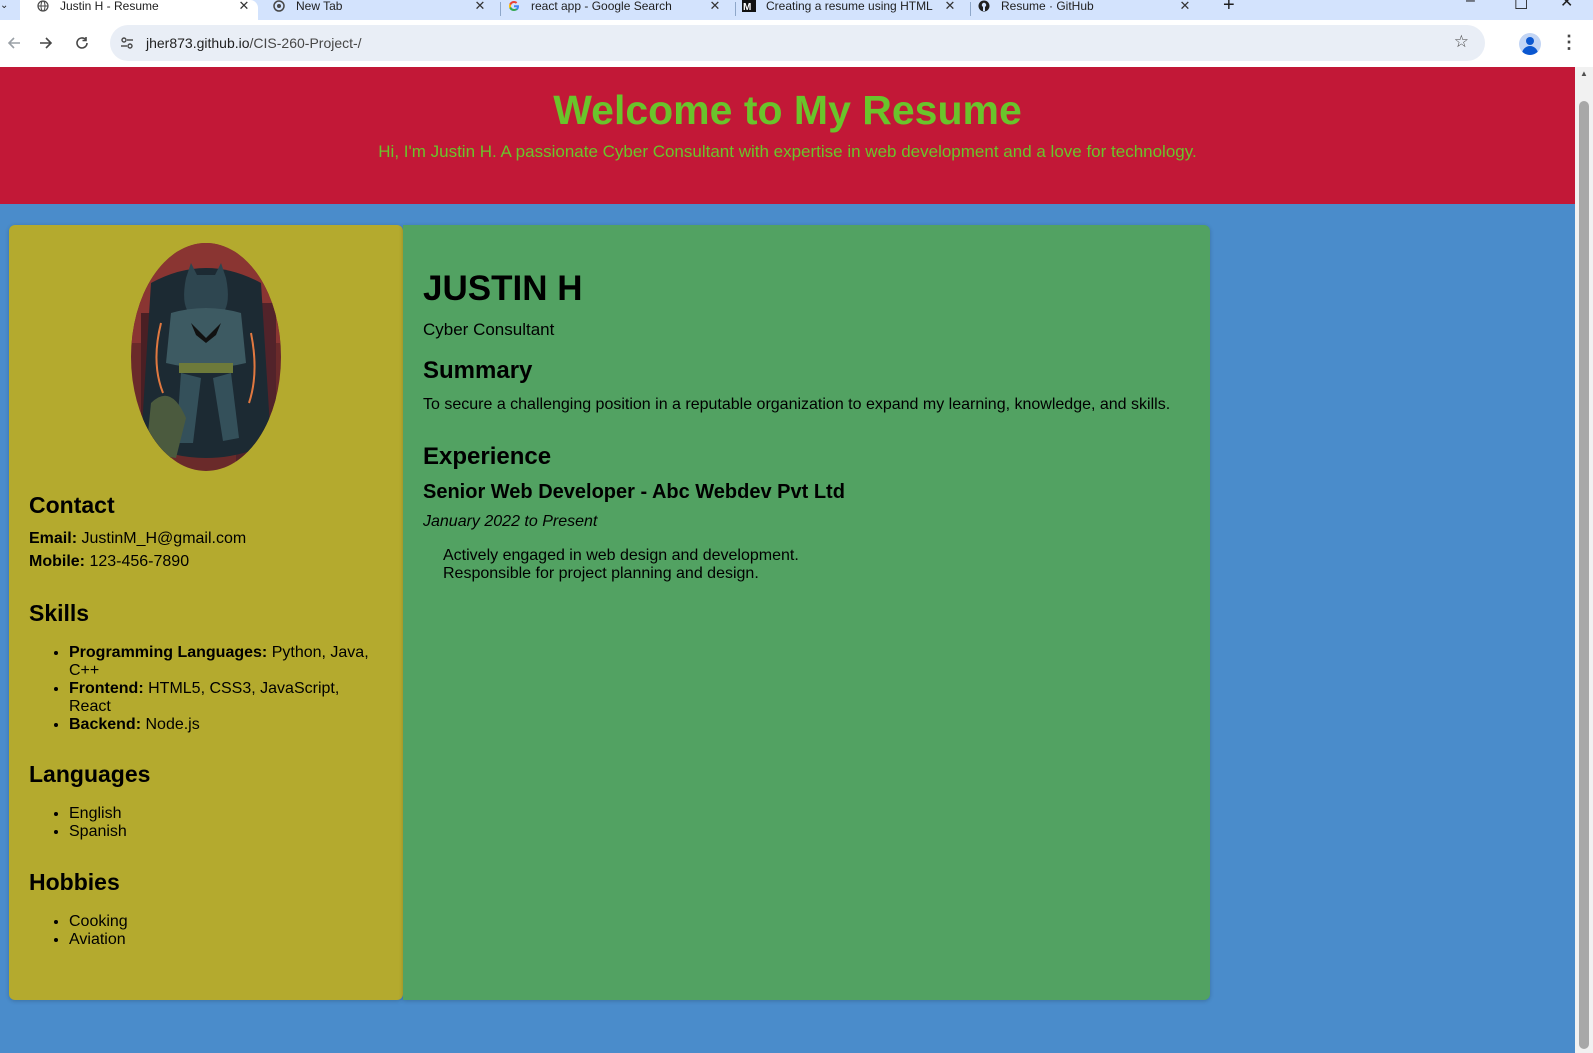  I want to click on url-text: jher873.github.io/CIS-260-Project-/, so click(254, 43).